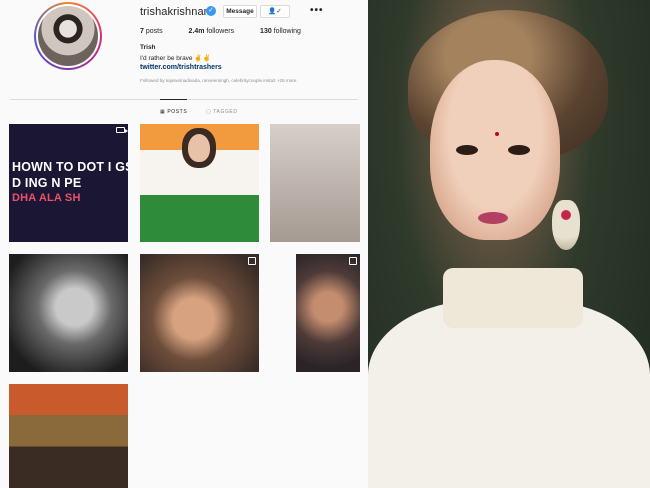 The width and height of the screenshot is (650, 488). I want to click on avatar-frame, so click(68, 36).